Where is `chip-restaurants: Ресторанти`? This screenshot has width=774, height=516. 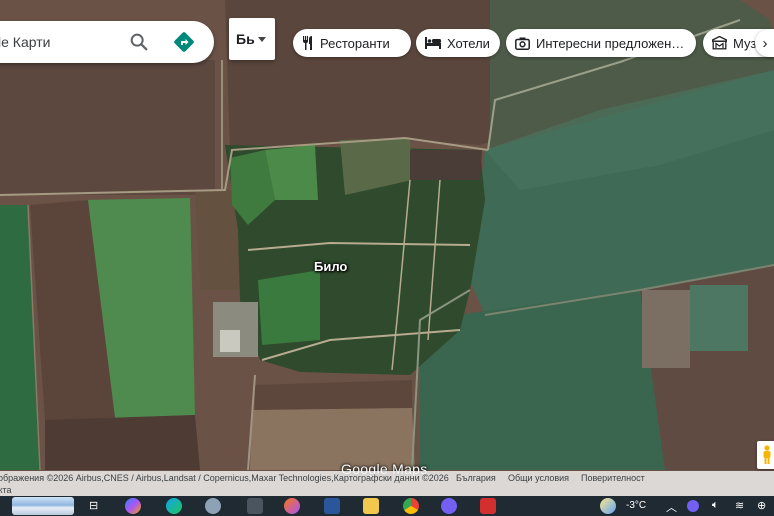 chip-restaurants: Ресторанти is located at coordinates (352, 43).